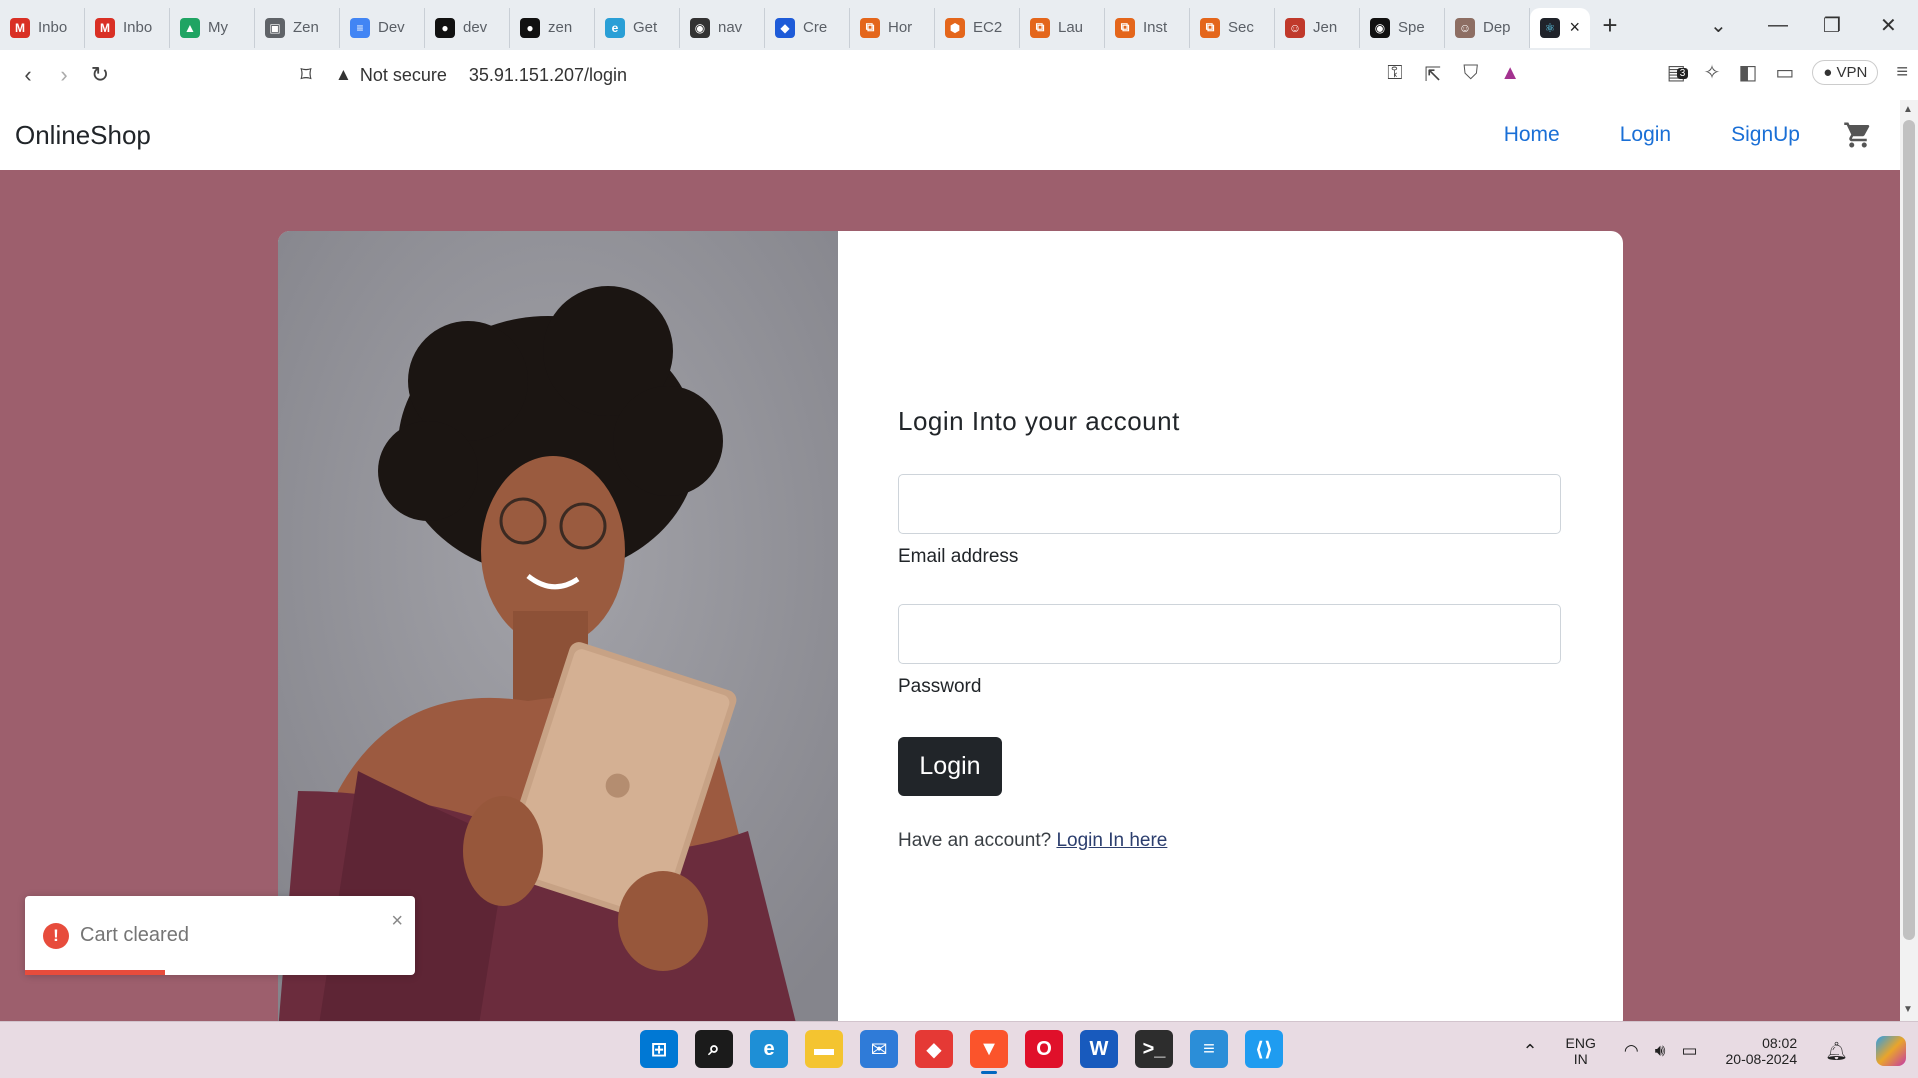 The width and height of the screenshot is (1918, 1078). I want to click on copilot-icon, so click(1891, 1050).